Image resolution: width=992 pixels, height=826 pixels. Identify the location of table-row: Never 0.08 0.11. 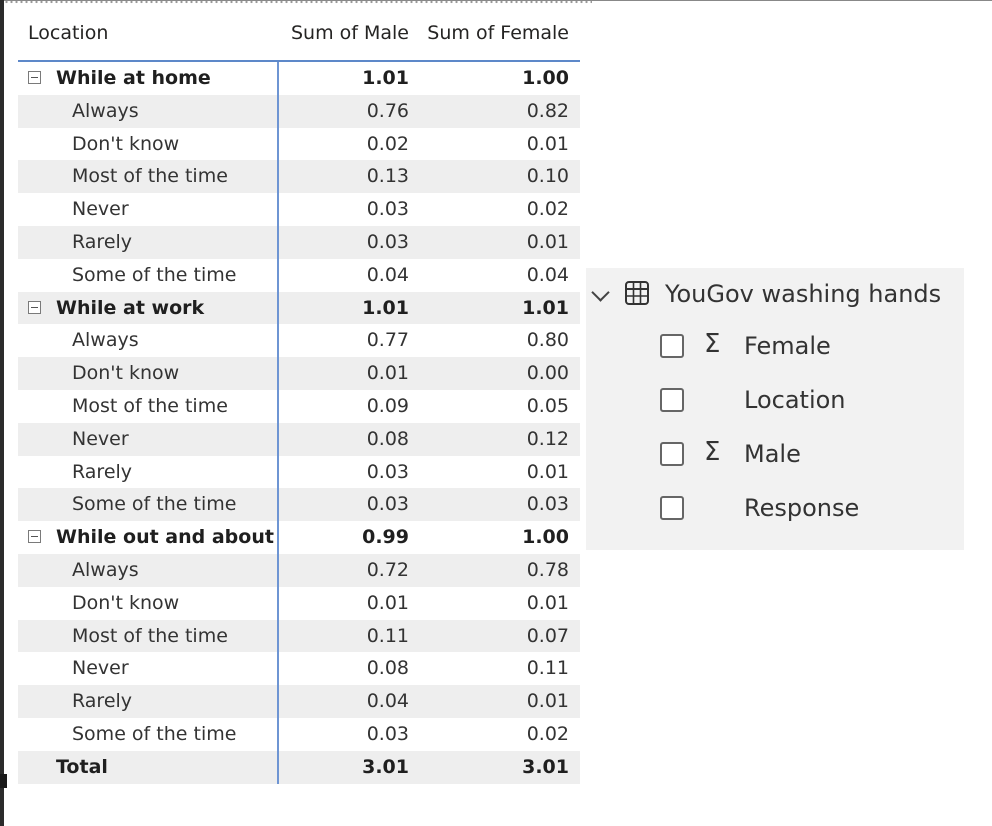
(299, 669).